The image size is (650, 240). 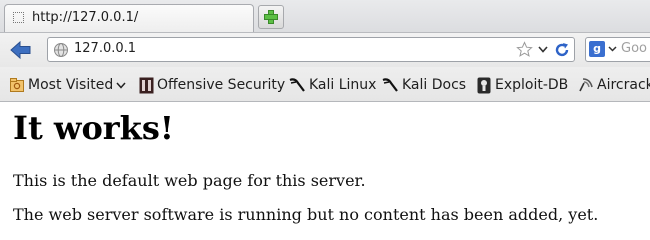 What do you see at coordinates (484, 85) in the screenshot?
I see `exploit-db-icon` at bounding box center [484, 85].